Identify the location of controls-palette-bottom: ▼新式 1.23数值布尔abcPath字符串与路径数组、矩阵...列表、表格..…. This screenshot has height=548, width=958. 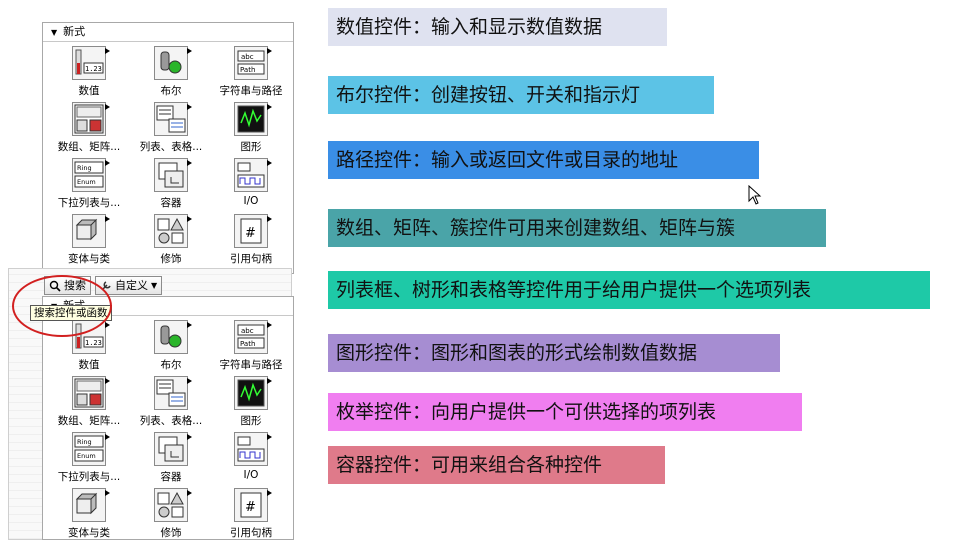
(168, 418).